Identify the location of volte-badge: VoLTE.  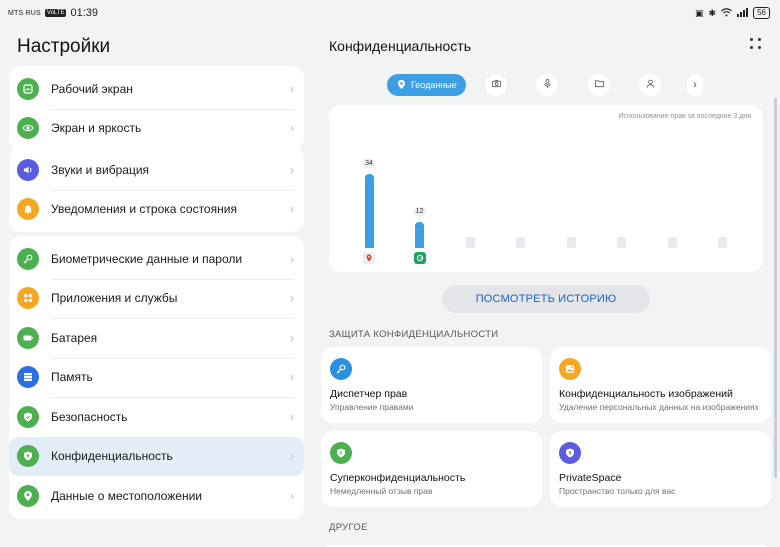
(55, 13).